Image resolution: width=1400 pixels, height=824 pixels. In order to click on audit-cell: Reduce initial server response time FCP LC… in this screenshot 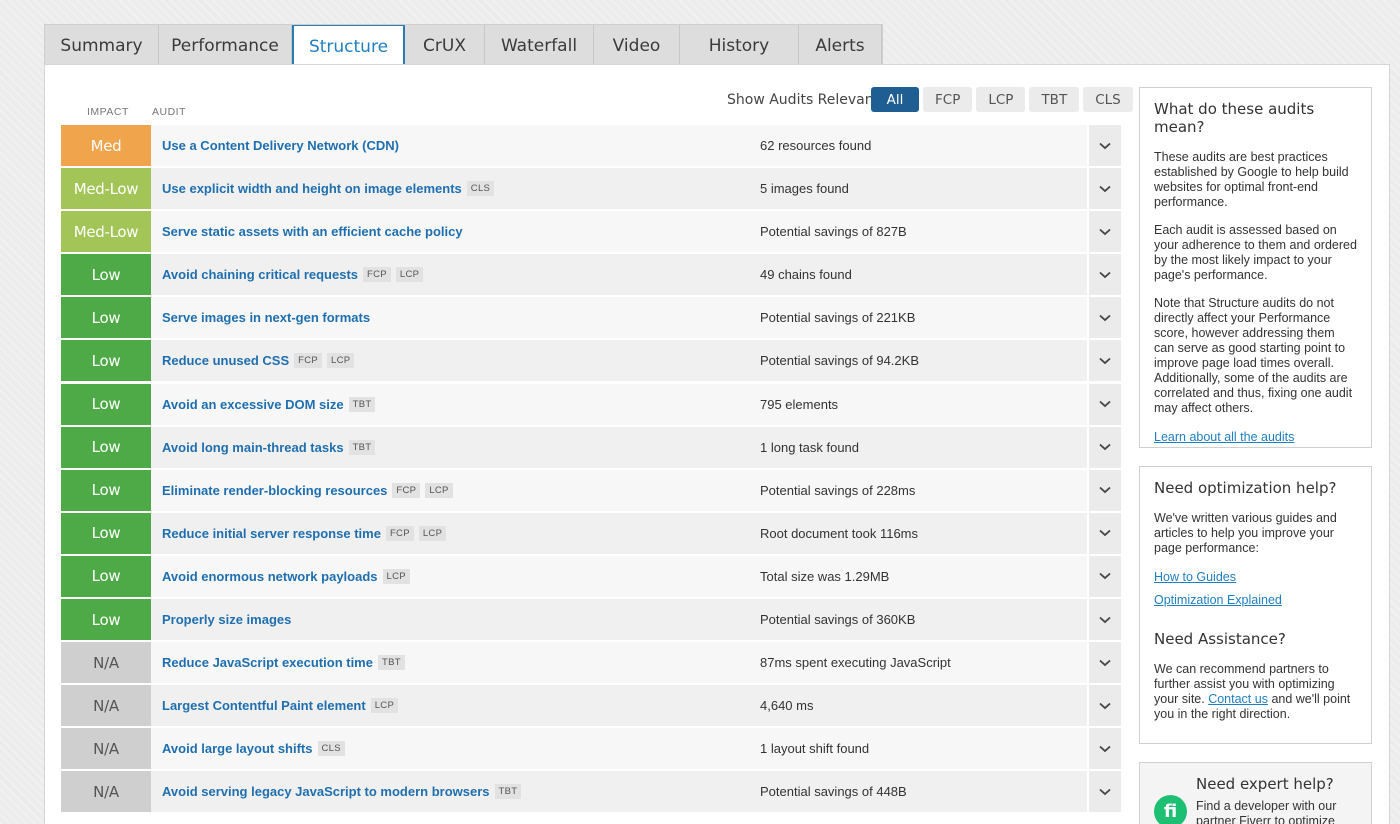, I will do `click(455, 533)`.